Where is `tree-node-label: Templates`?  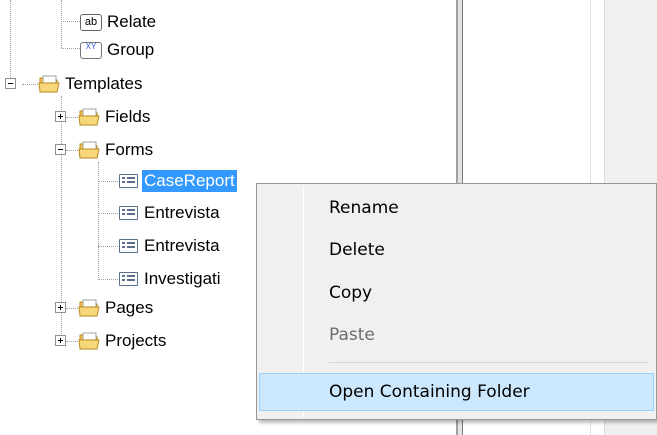 tree-node-label: Templates is located at coordinates (104, 83).